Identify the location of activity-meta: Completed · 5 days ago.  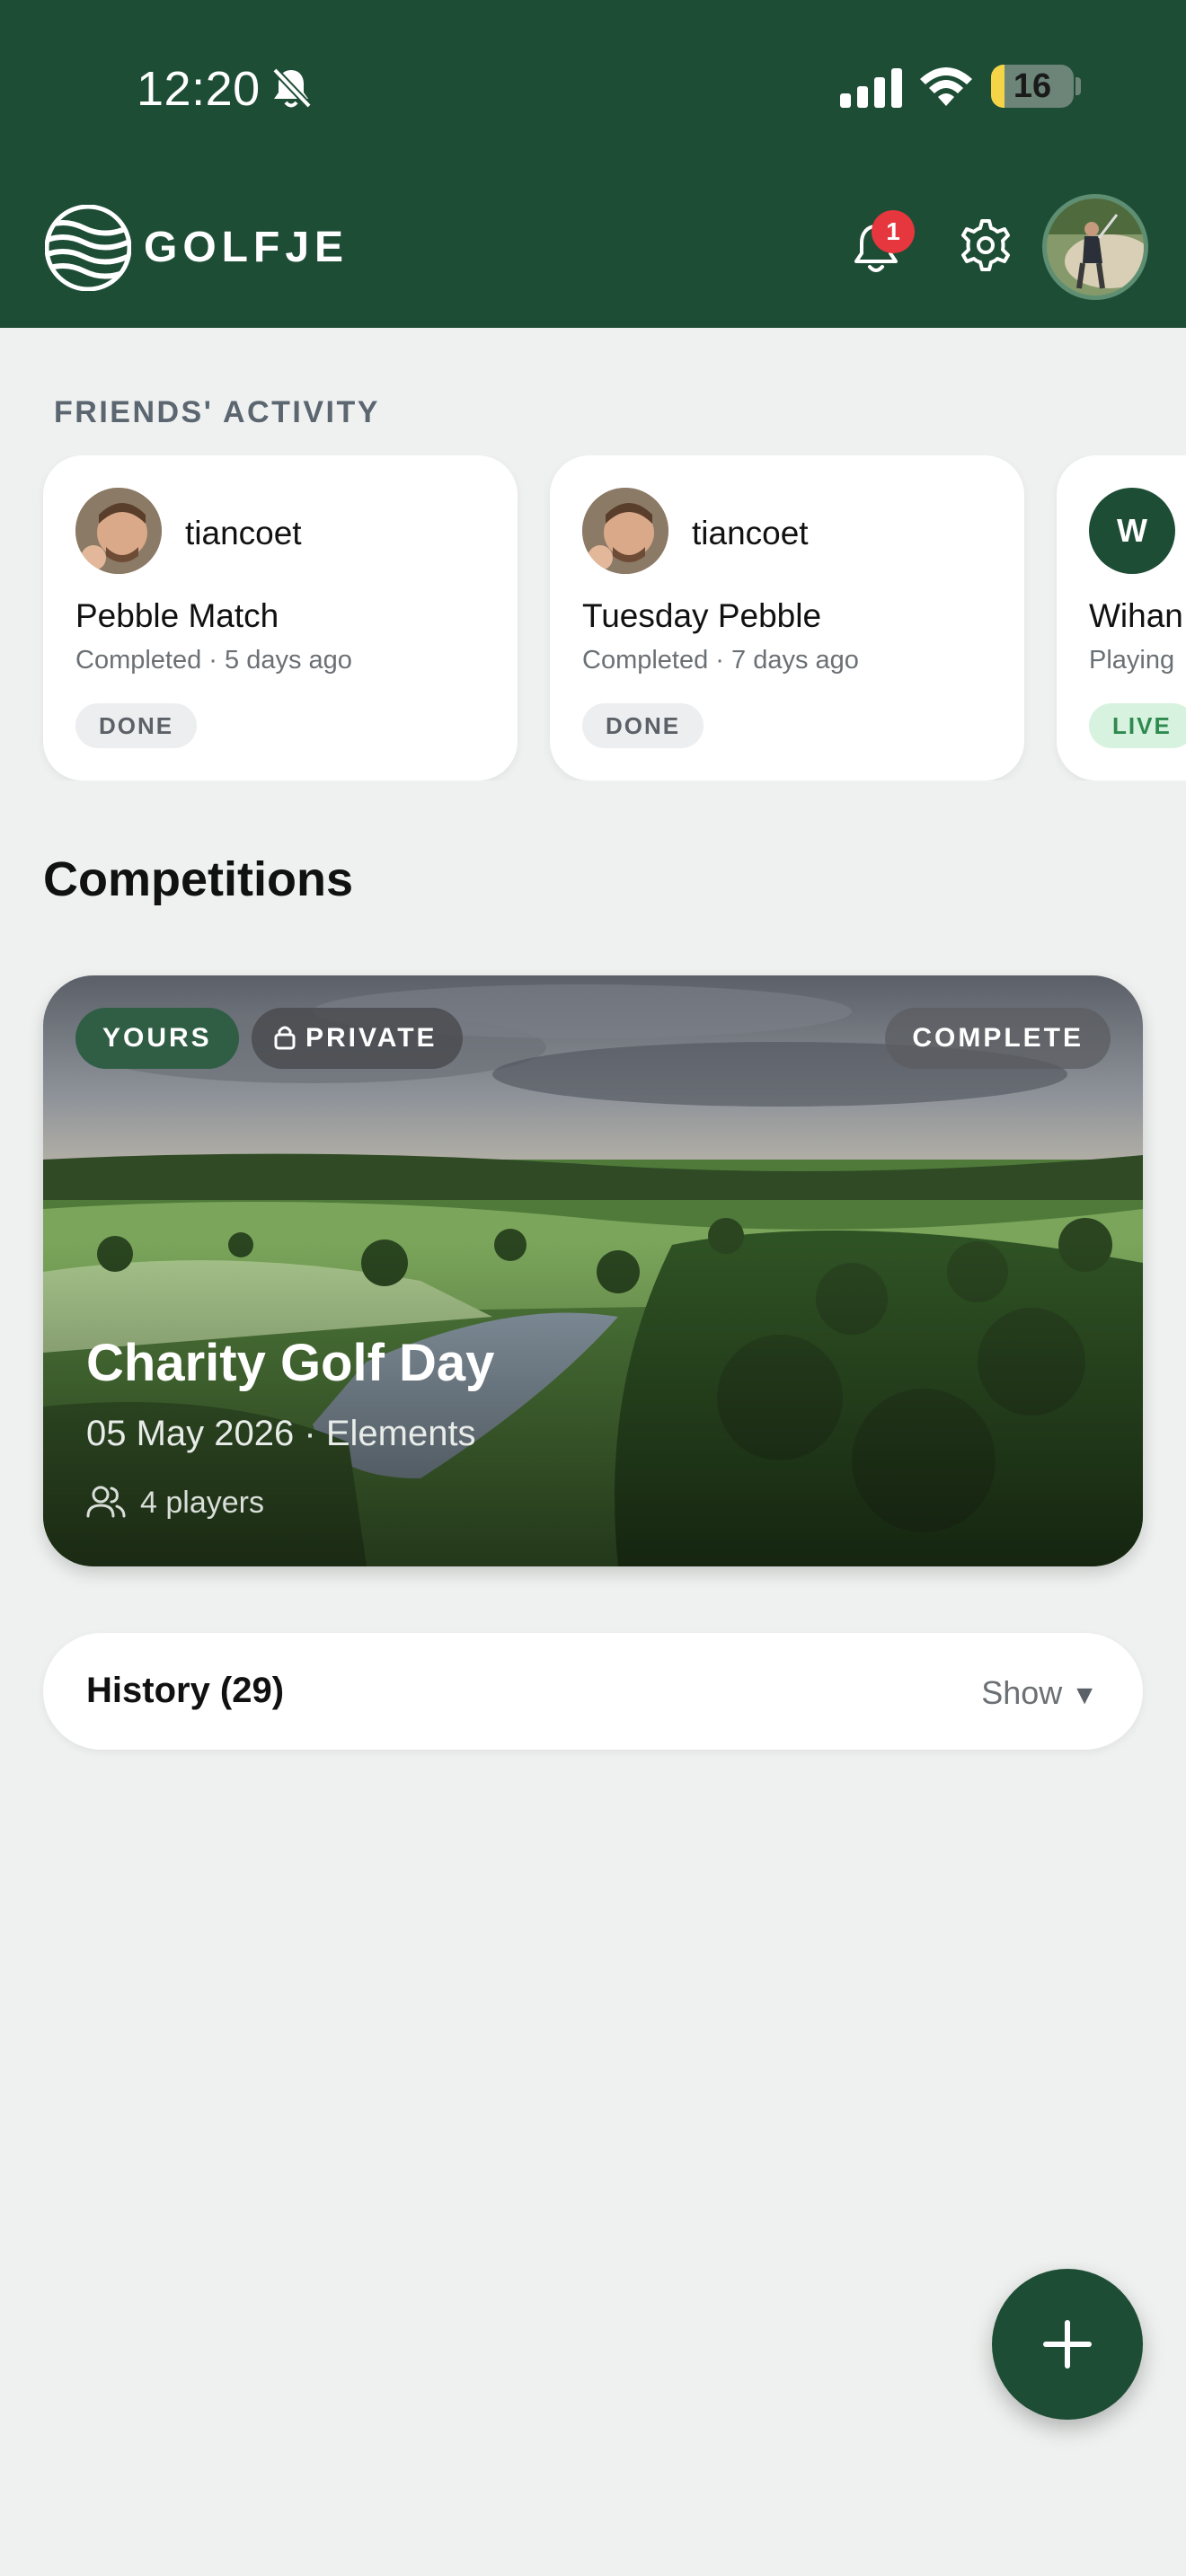
(213, 660).